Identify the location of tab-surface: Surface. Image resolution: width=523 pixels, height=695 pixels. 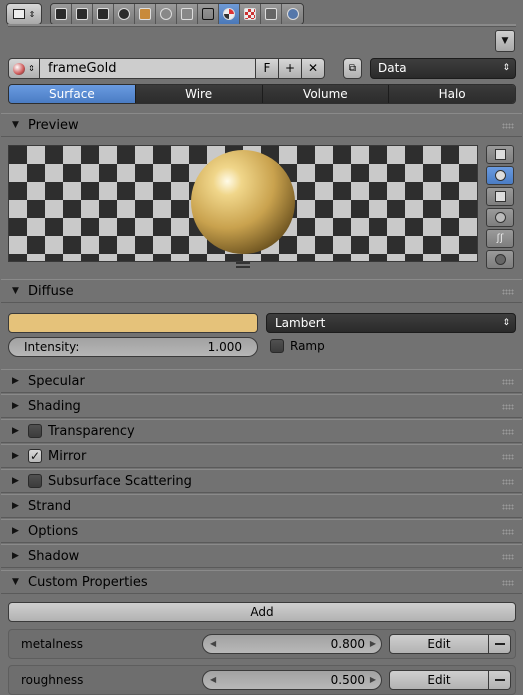
(72, 94).